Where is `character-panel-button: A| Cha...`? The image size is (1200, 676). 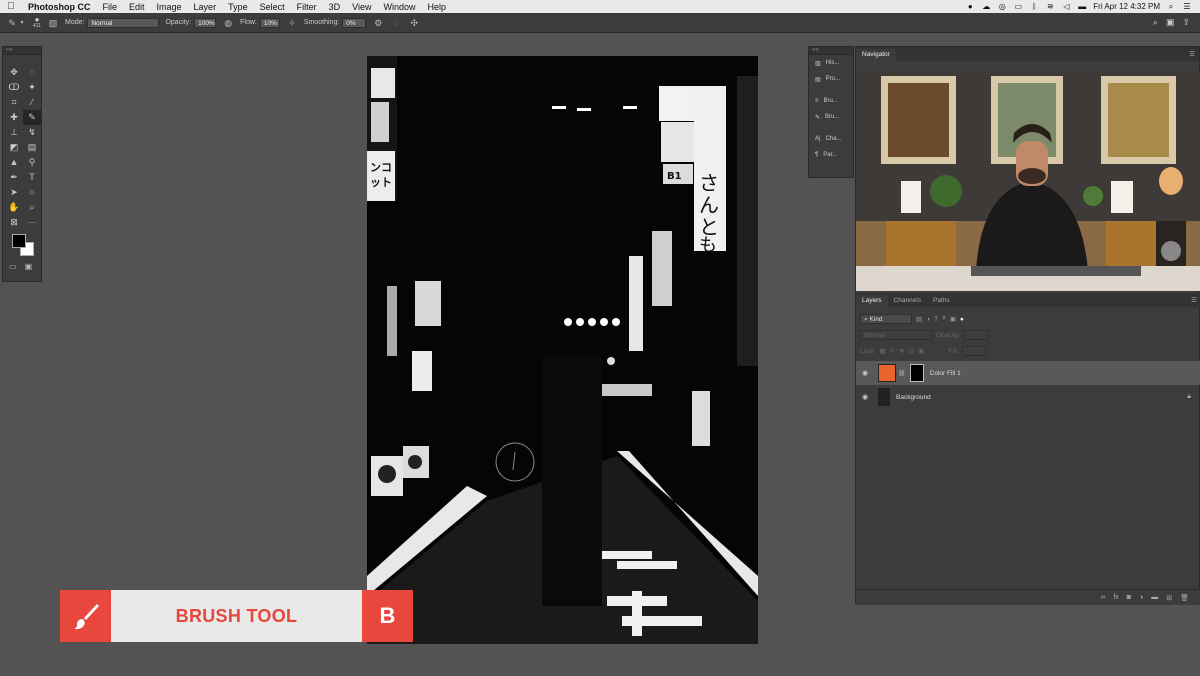 character-panel-button: A| Cha... is located at coordinates (831, 139).